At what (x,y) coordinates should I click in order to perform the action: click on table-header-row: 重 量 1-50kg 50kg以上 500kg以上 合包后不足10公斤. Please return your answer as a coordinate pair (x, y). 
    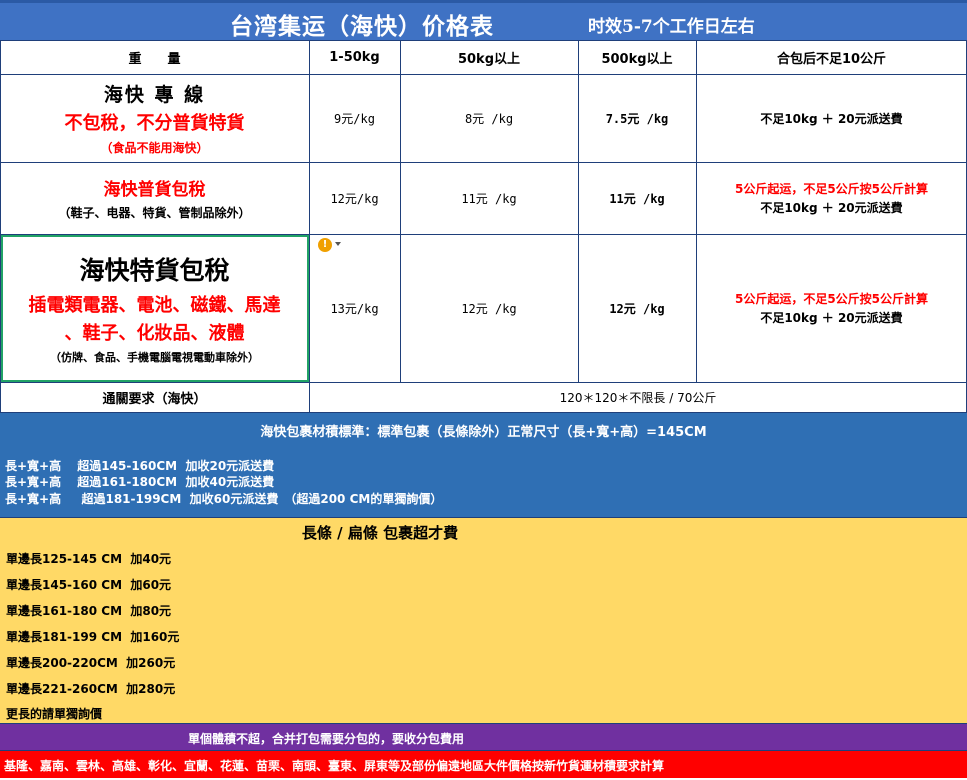
    Looking at the image, I should click on (483, 57).